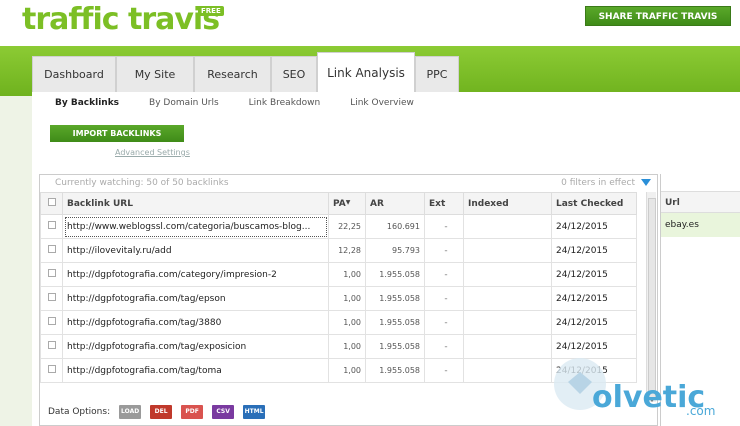  Describe the element at coordinates (658, 16) in the screenshot. I see `share-button: SHARE TRAFFIC TRAVIS` at that location.